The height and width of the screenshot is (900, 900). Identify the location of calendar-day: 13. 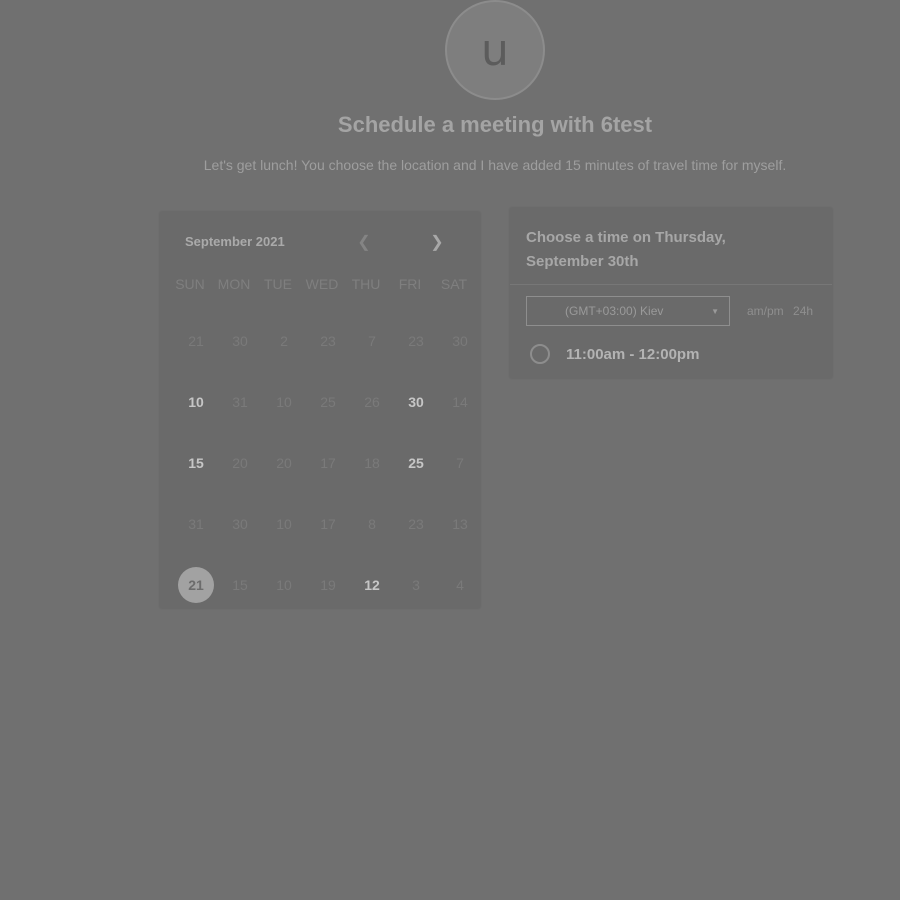
(460, 523).